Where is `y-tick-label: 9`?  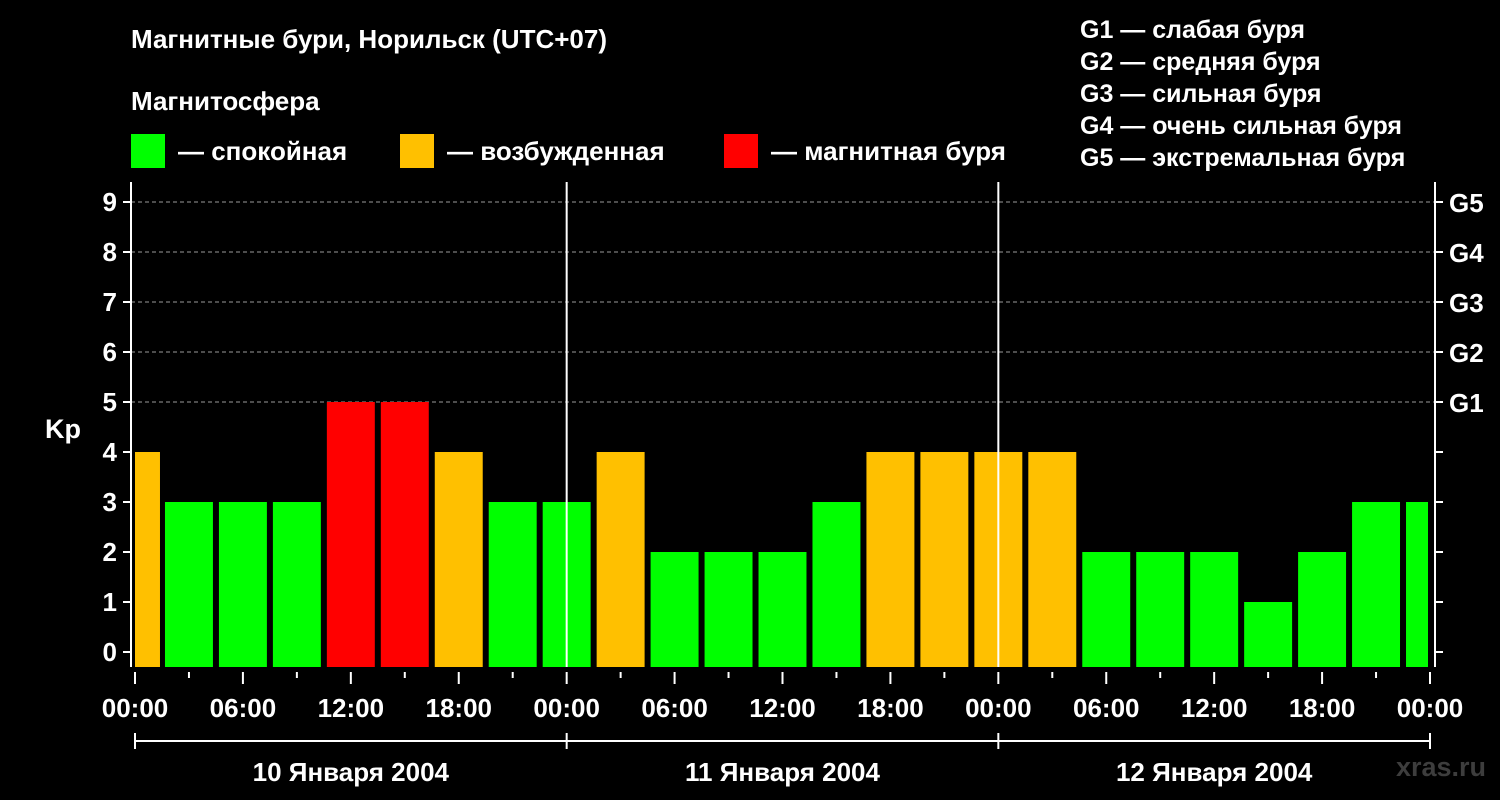
y-tick-label: 9 is located at coordinates (110, 202).